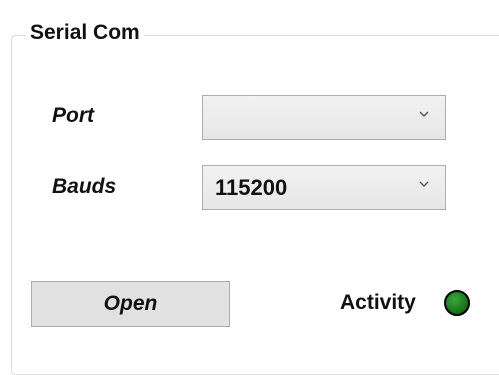  Describe the element at coordinates (324, 117) in the screenshot. I see `port-combobox` at that location.